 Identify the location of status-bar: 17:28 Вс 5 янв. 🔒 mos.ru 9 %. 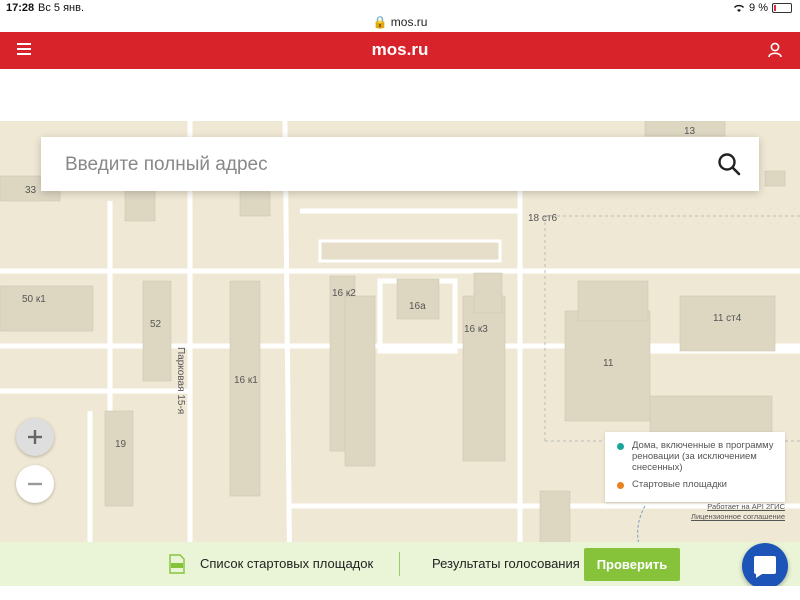
(400, 16).